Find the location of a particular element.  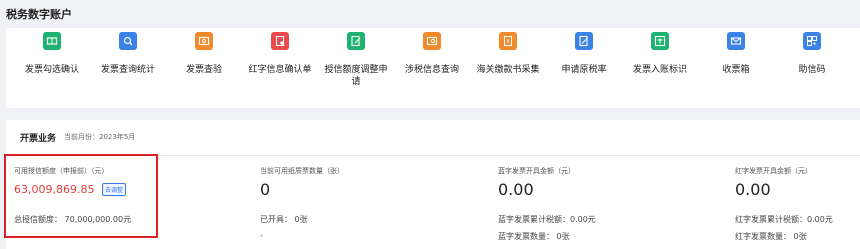

quick-action-credit-code: 助信码 is located at coordinates (812, 70).